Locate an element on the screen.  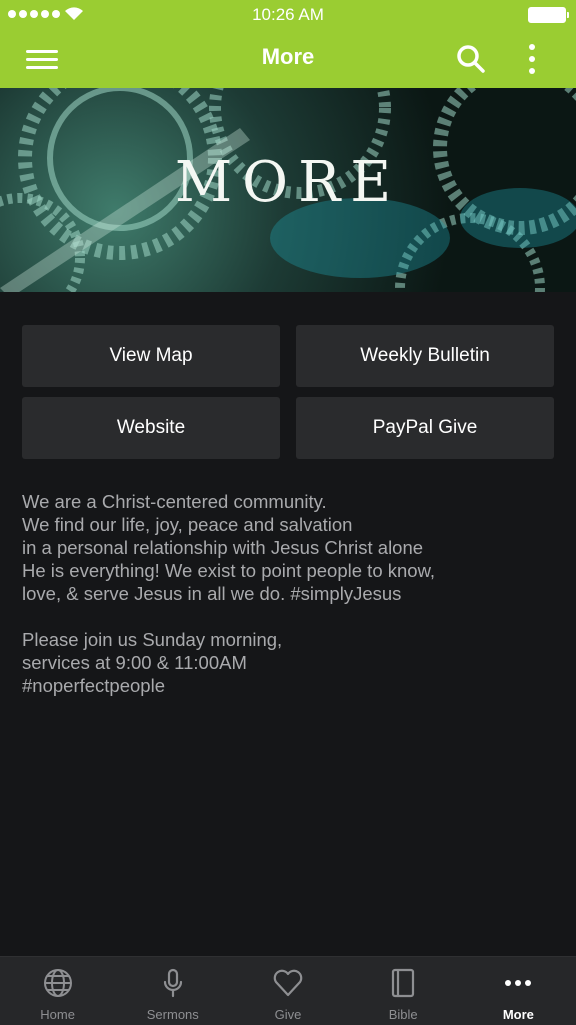
about-line: services at 9:00 & 11:00AM is located at coordinates (134, 662).